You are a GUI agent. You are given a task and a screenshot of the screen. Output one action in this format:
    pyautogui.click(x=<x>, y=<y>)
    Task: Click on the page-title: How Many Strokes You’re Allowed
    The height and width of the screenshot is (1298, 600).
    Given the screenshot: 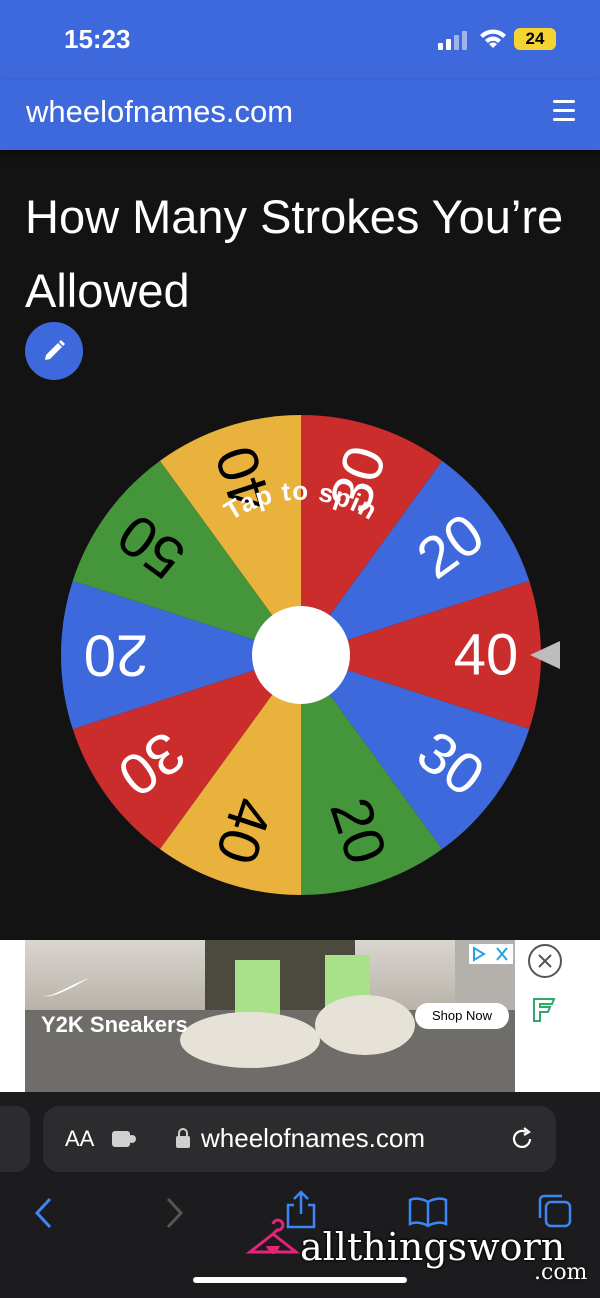 What is the action you would take?
    pyautogui.click(x=294, y=253)
    